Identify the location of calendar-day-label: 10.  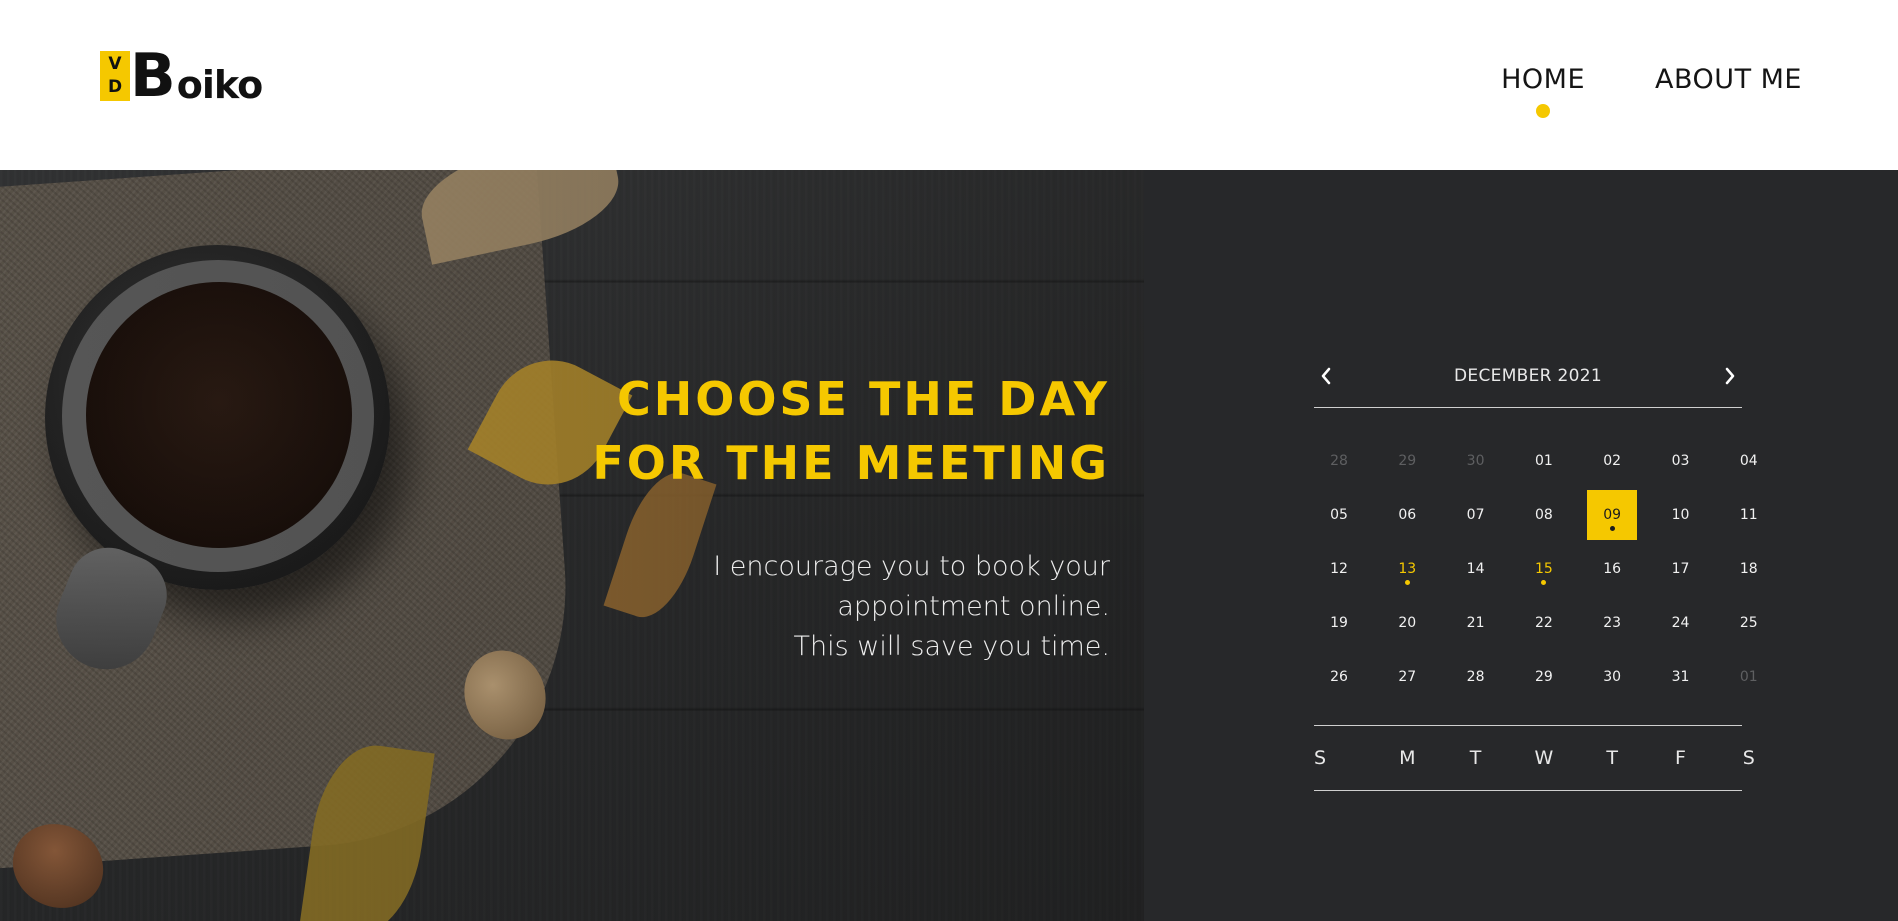
(1680, 515).